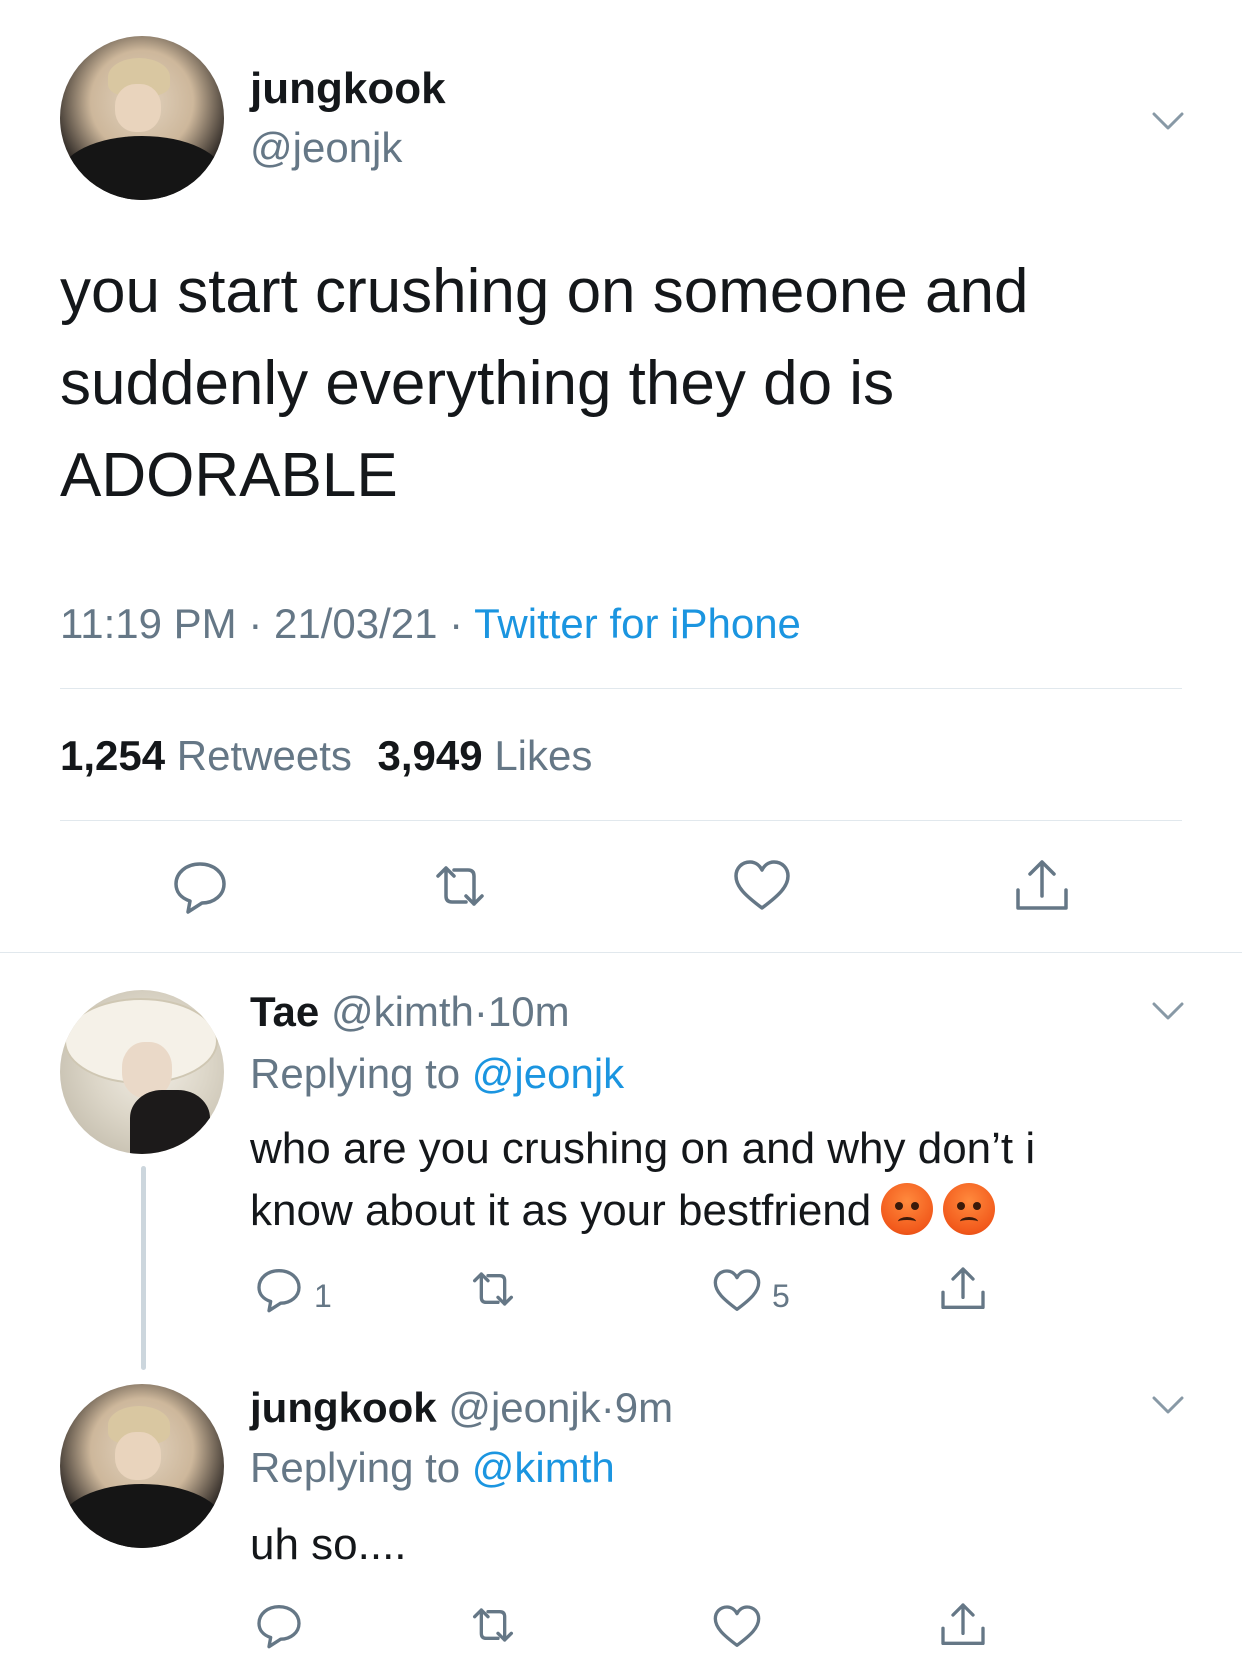 The width and height of the screenshot is (1242, 1680). I want to click on tweet-text-line: suddenly everything they do is, so click(477, 383).